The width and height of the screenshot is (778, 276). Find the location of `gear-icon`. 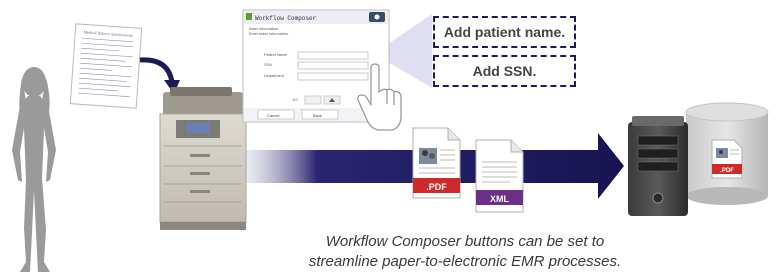

gear-icon is located at coordinates (377, 17).